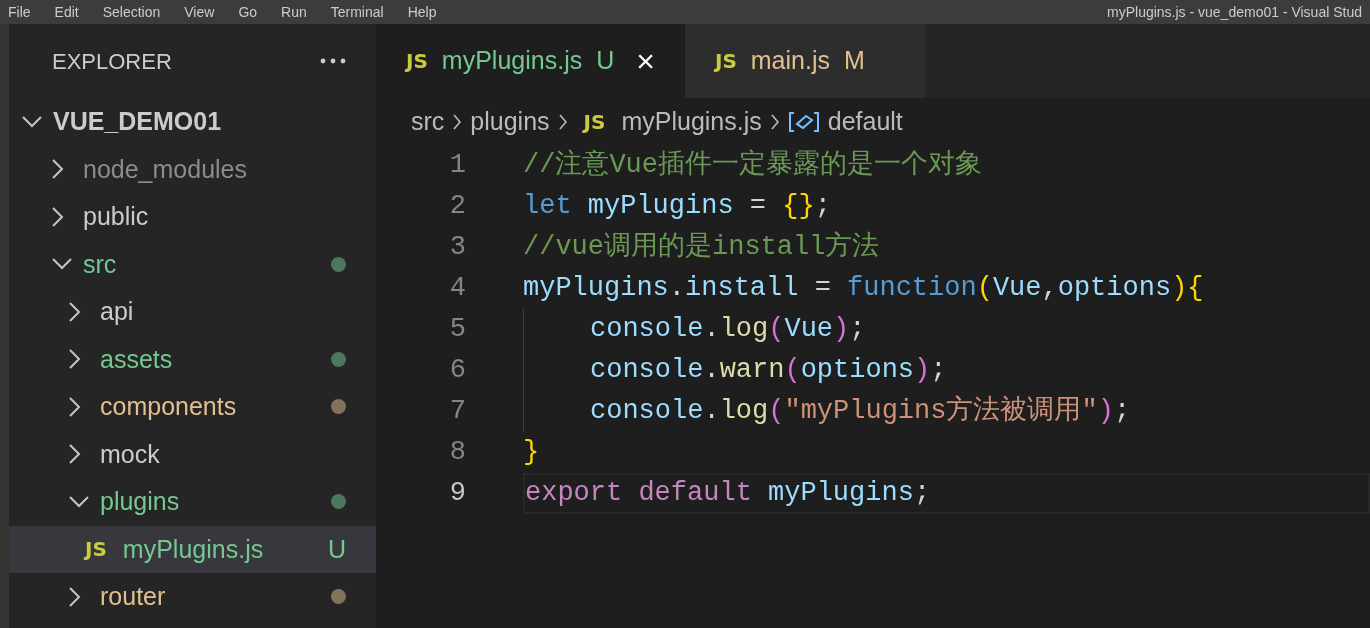  Describe the element at coordinates (457, 166) in the screenshot. I see `line-number: 1` at that location.